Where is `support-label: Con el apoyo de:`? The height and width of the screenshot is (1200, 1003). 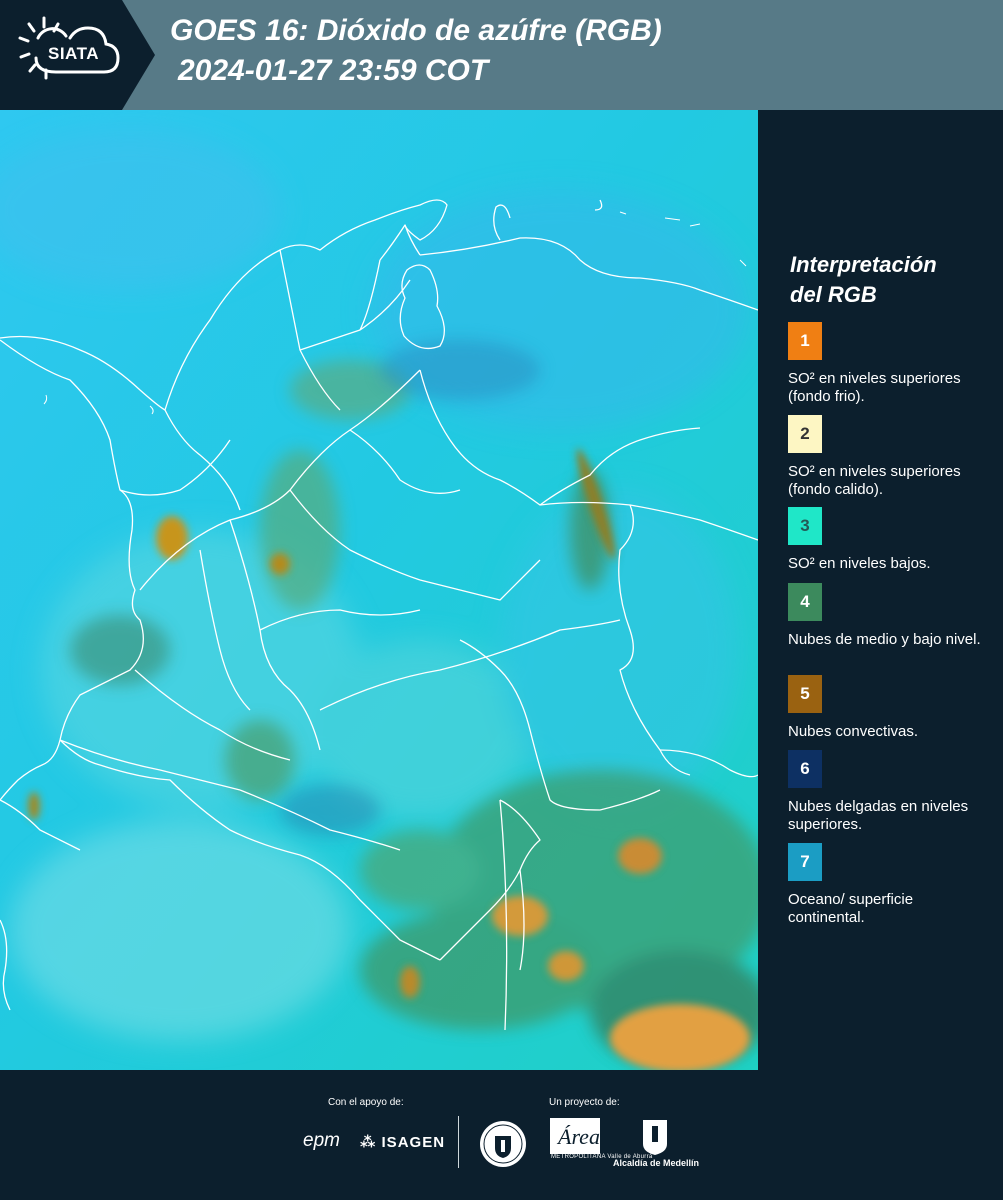 support-label: Con el apoyo de: is located at coordinates (366, 1102).